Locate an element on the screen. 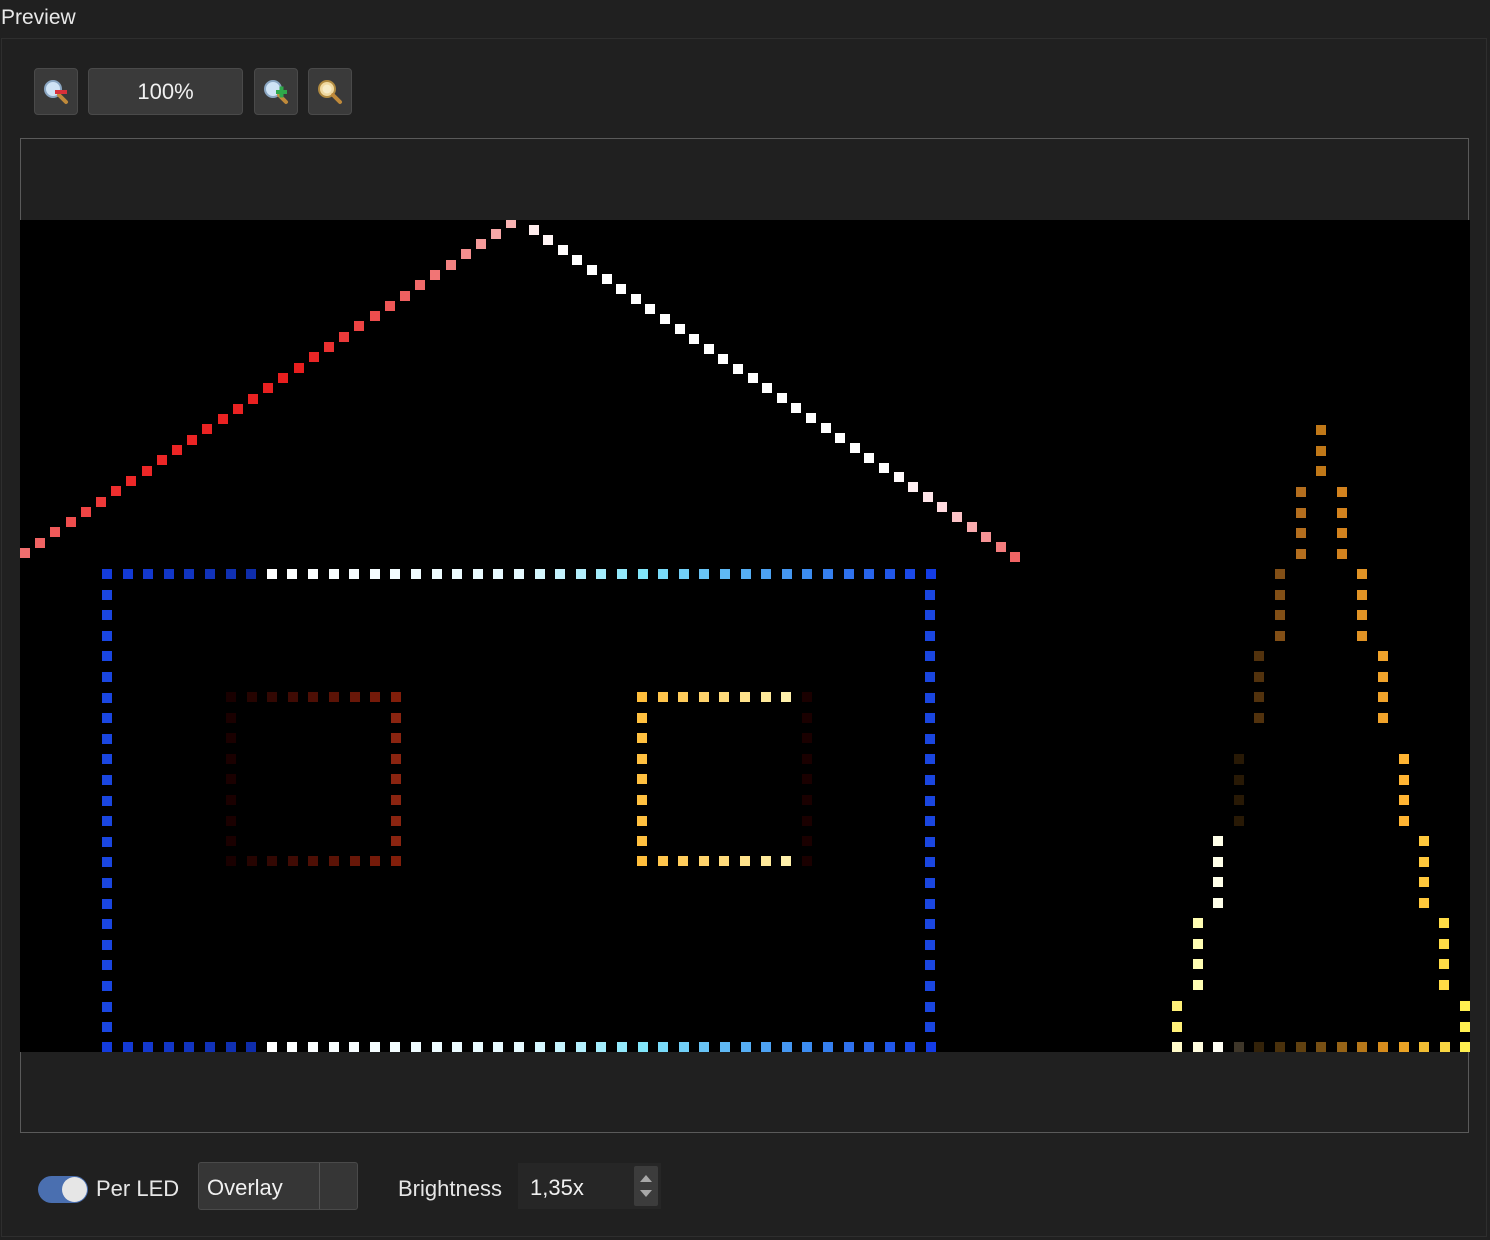 The height and width of the screenshot is (1240, 1490). zoom-out-icon is located at coordinates (56, 91).